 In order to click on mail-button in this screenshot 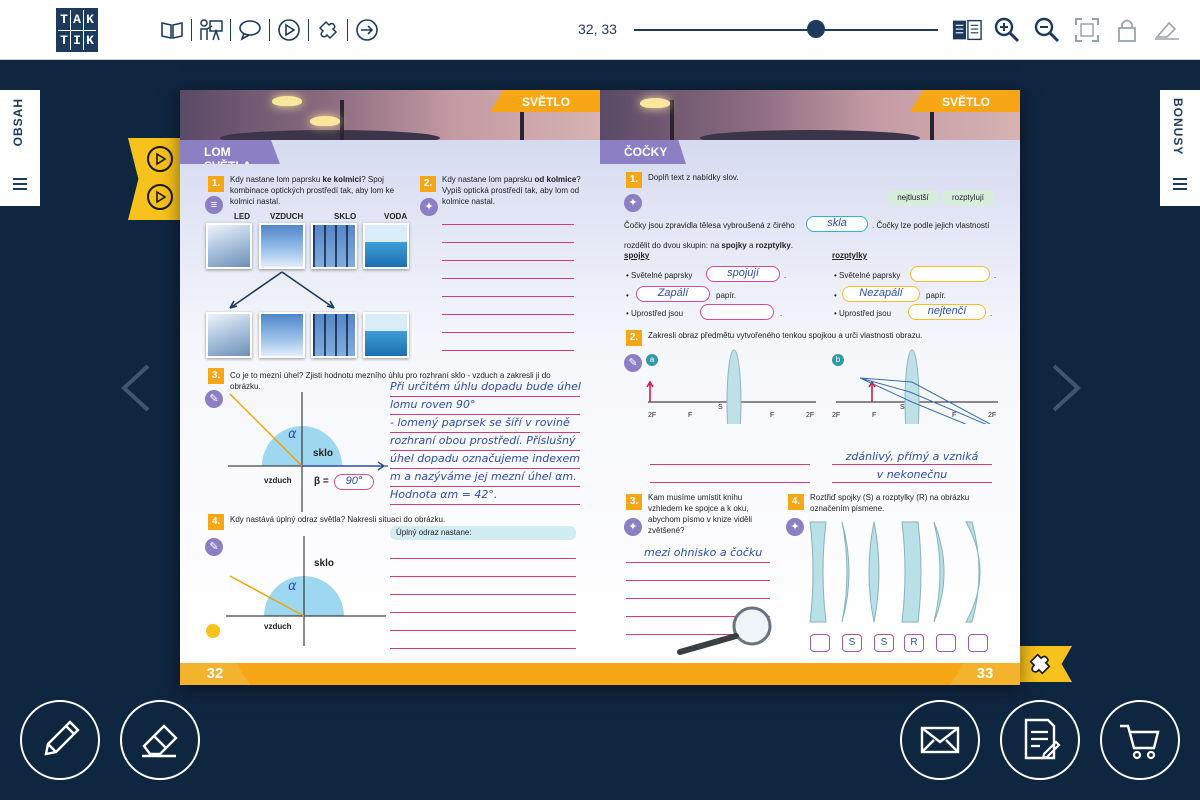, I will do `click(940, 740)`.